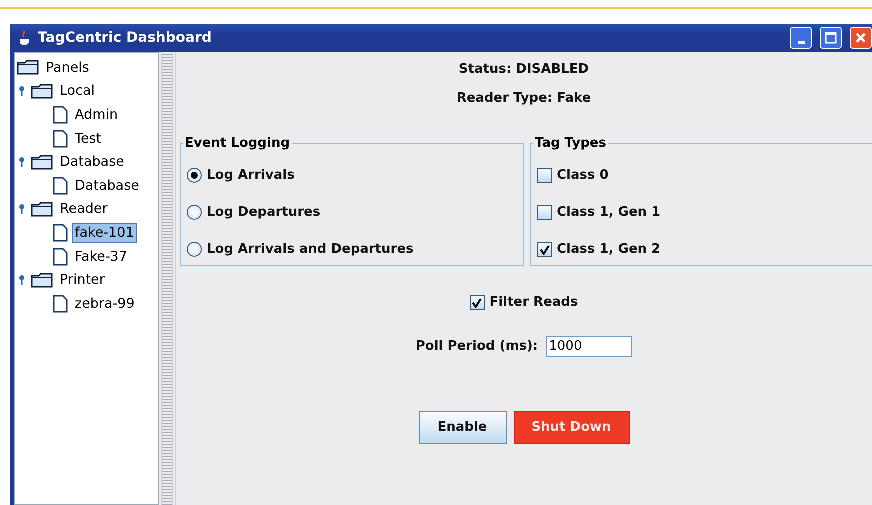 The image size is (872, 505). Describe the element at coordinates (88, 138) in the screenshot. I see `tree-item: Test` at that location.